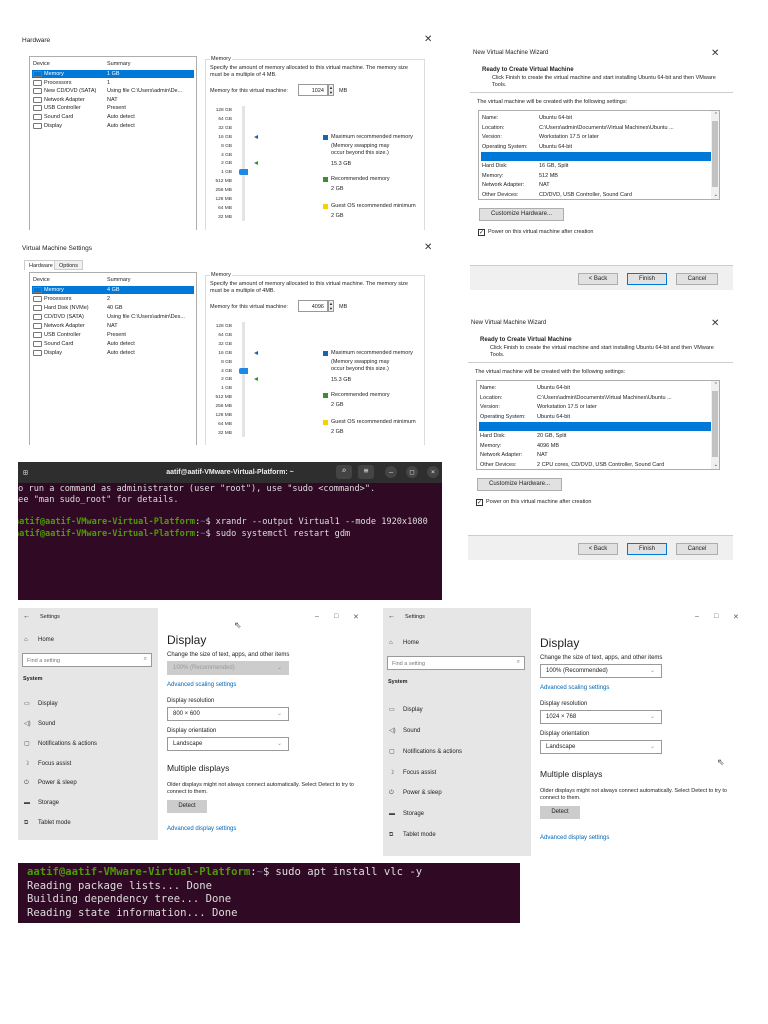  Describe the element at coordinates (366, 472) in the screenshot. I see `menu-icon: ≡` at that location.